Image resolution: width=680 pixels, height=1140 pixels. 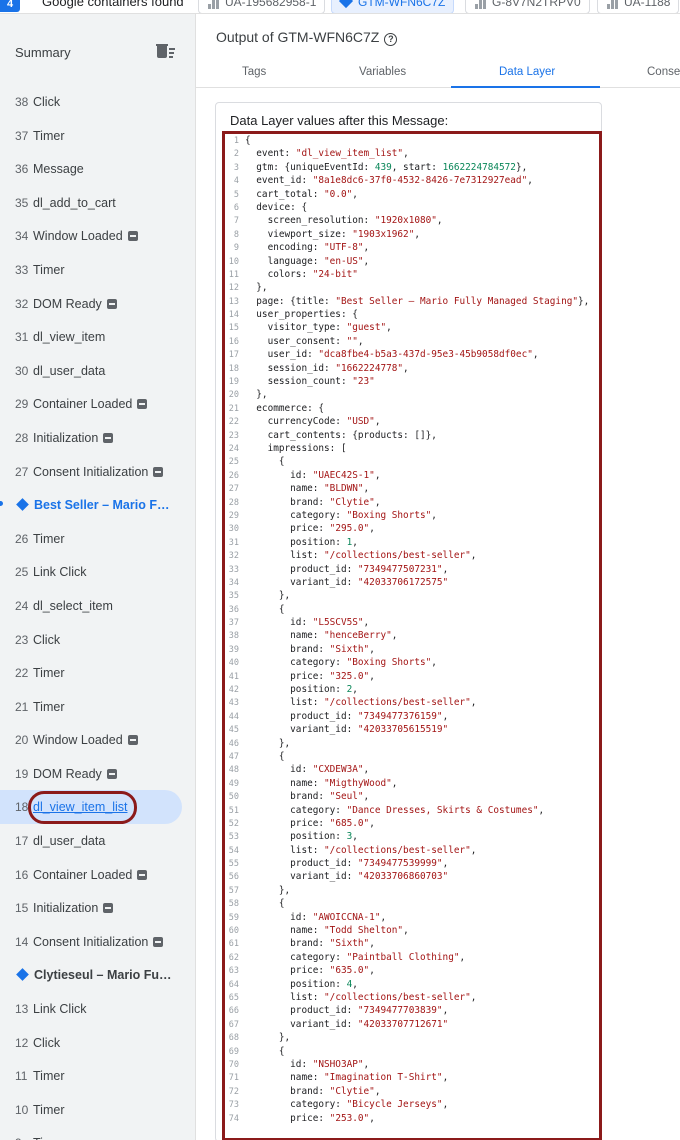 What do you see at coordinates (412, 461) in the screenshot?
I see `code-line: 25 {` at bounding box center [412, 461].